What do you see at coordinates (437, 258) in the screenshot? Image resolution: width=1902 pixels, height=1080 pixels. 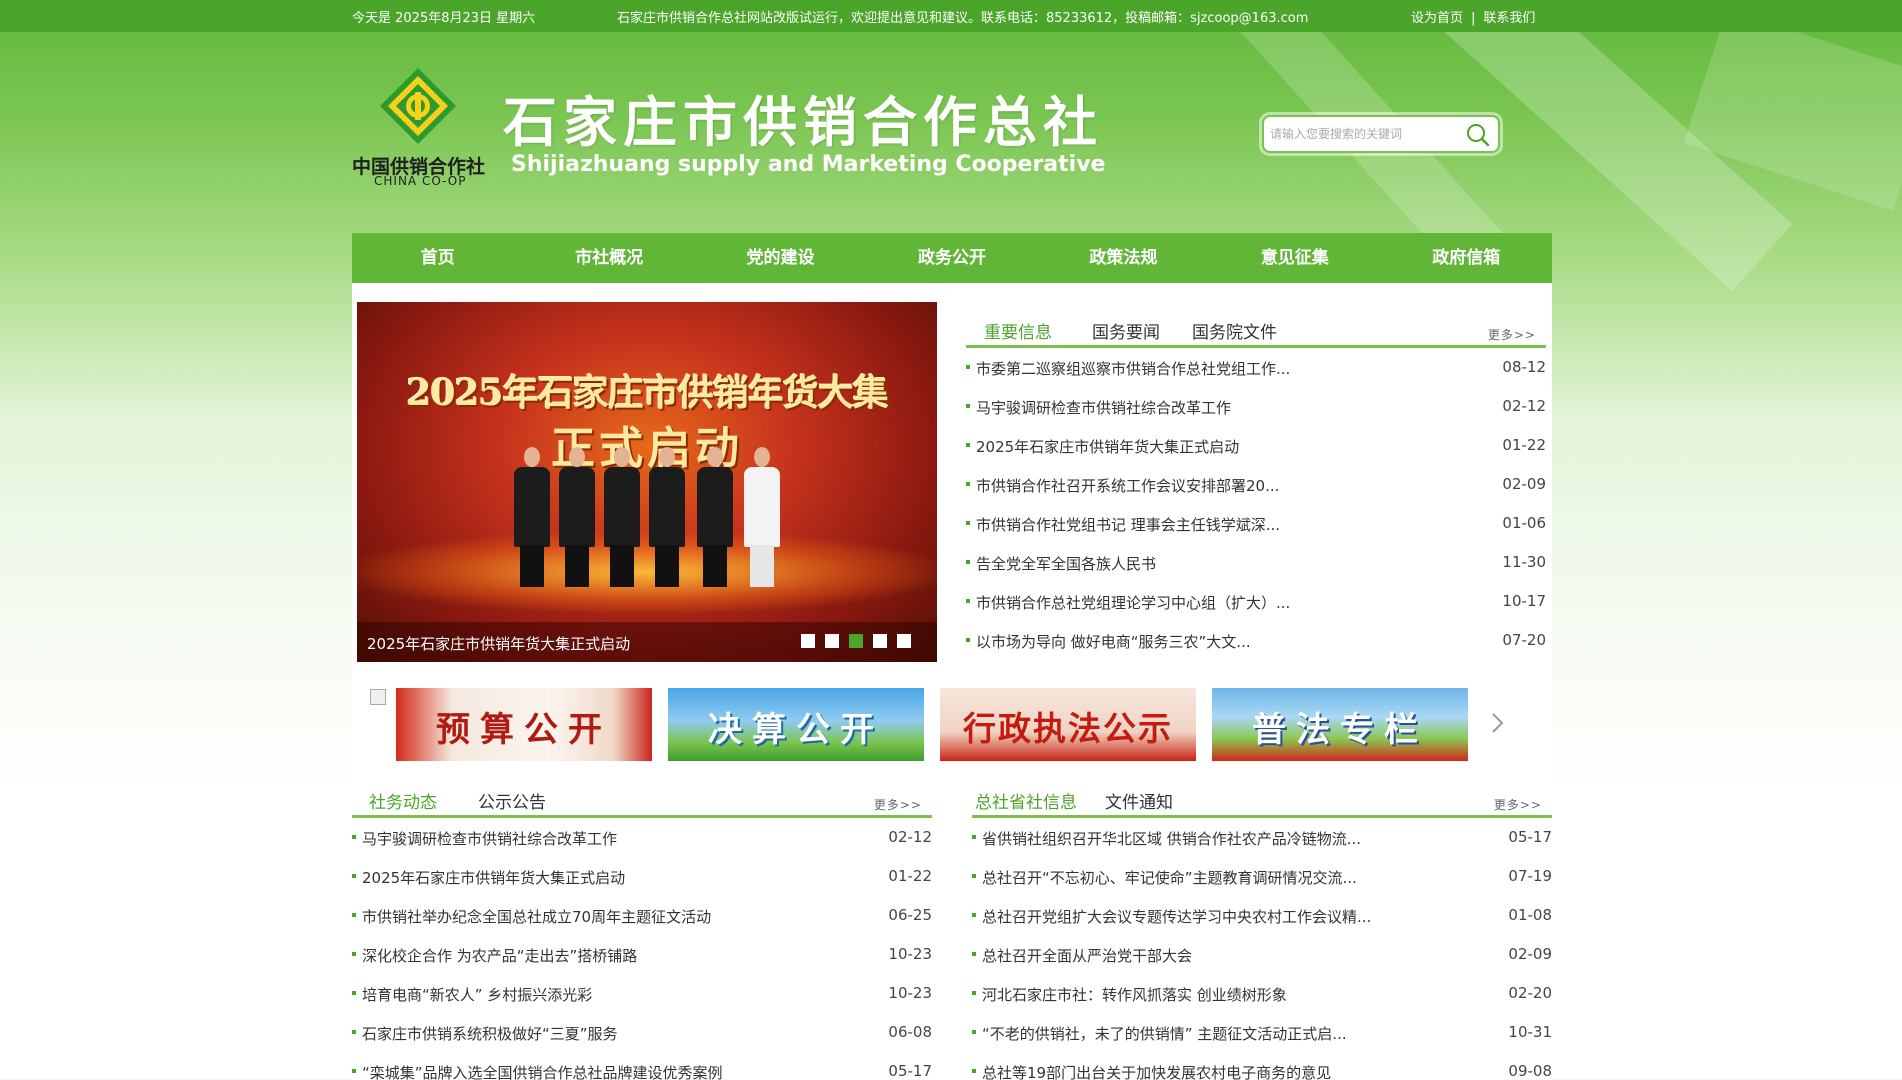 I see `nav-home: 首页` at bounding box center [437, 258].